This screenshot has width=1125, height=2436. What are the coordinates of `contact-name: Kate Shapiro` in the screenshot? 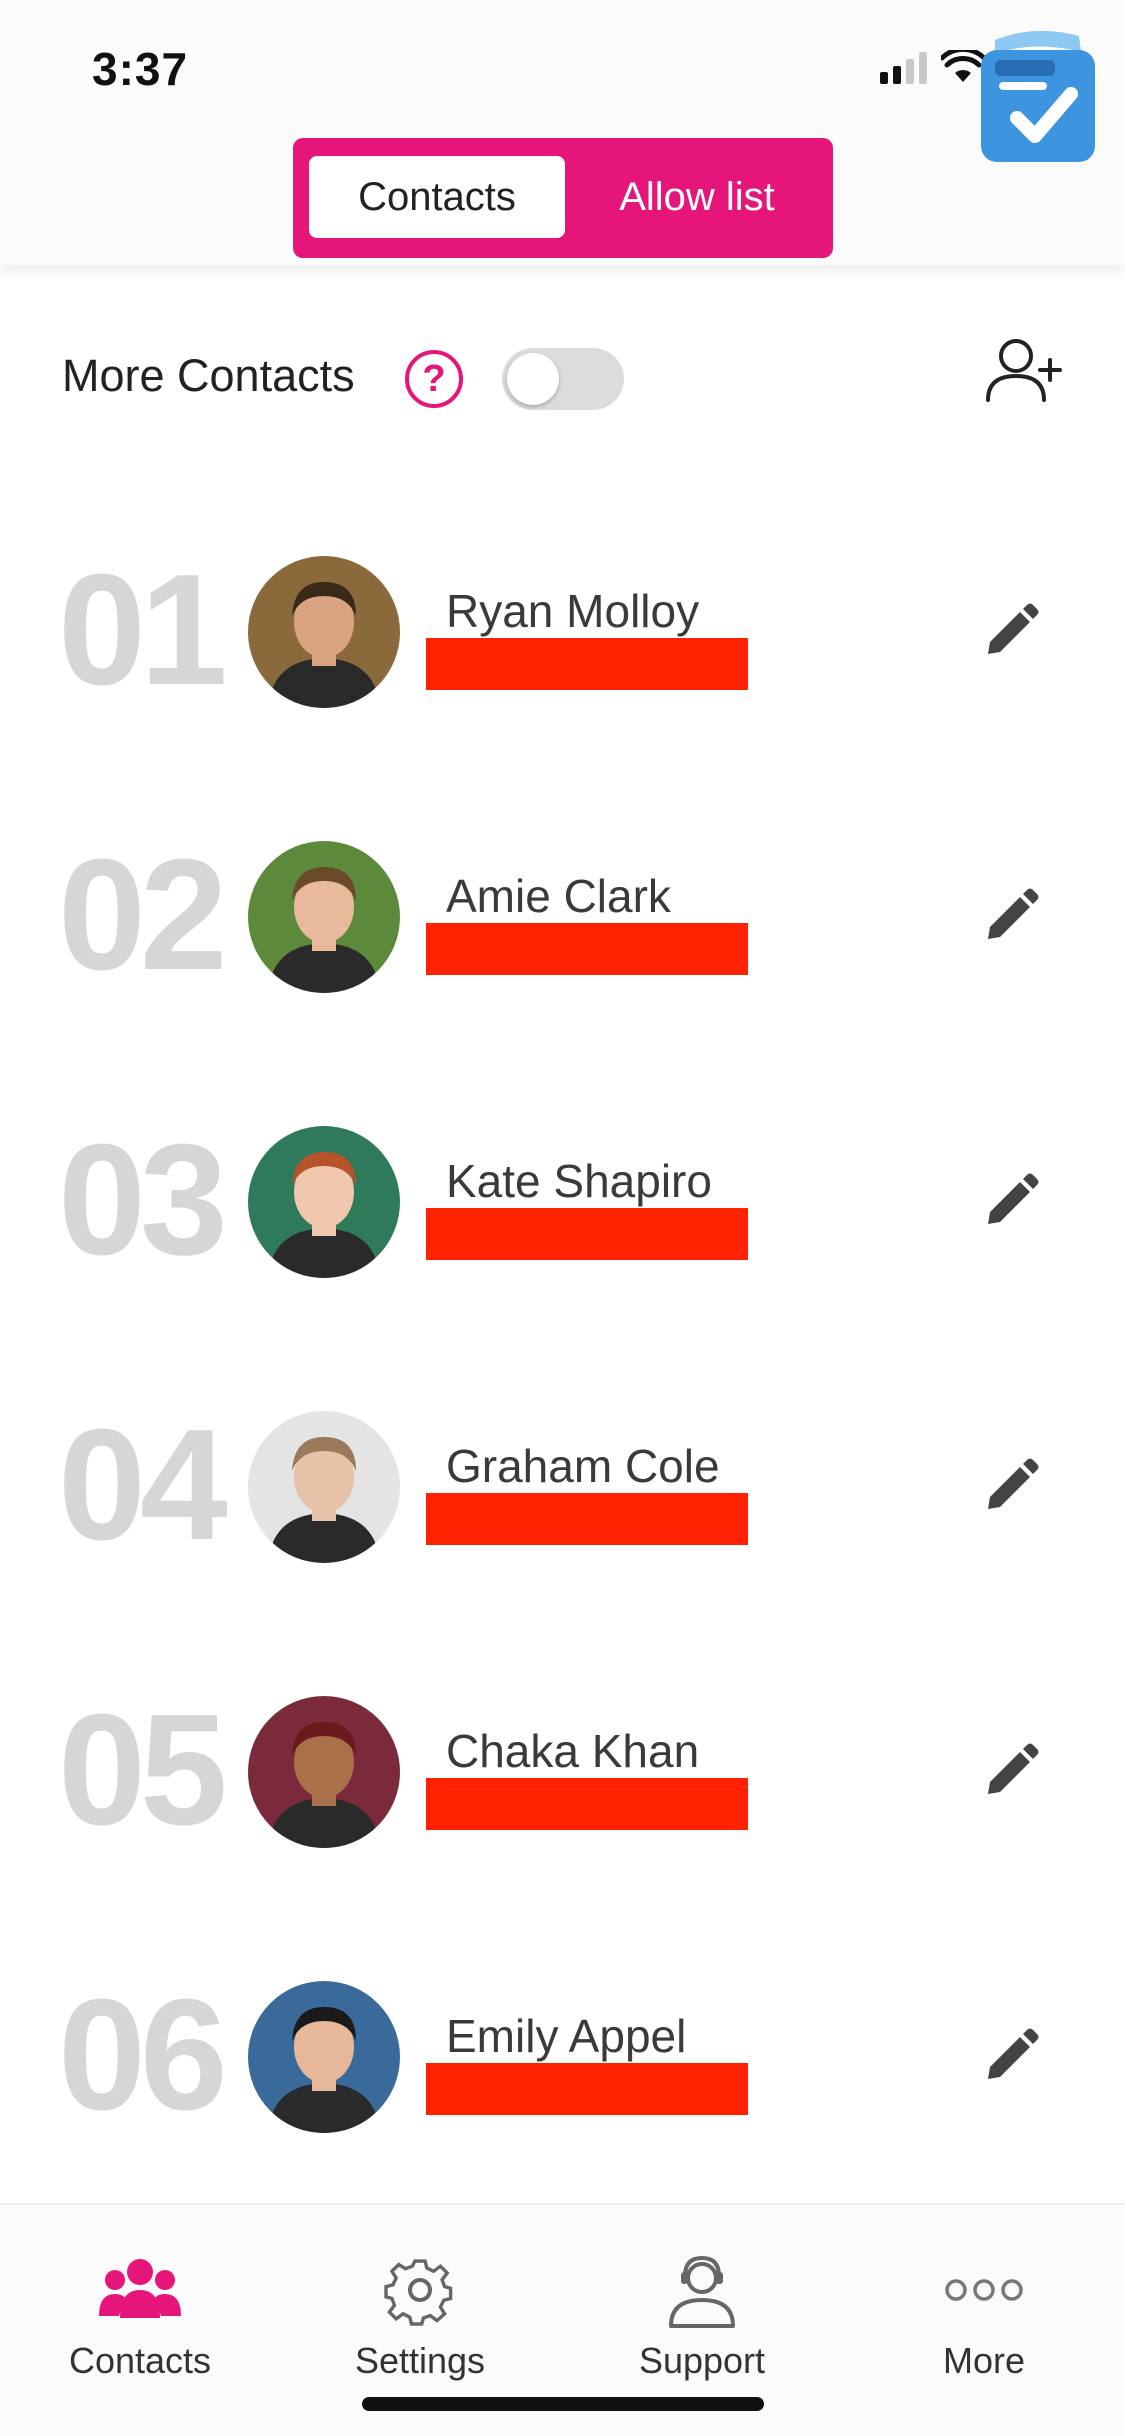 It's located at (579, 1181).